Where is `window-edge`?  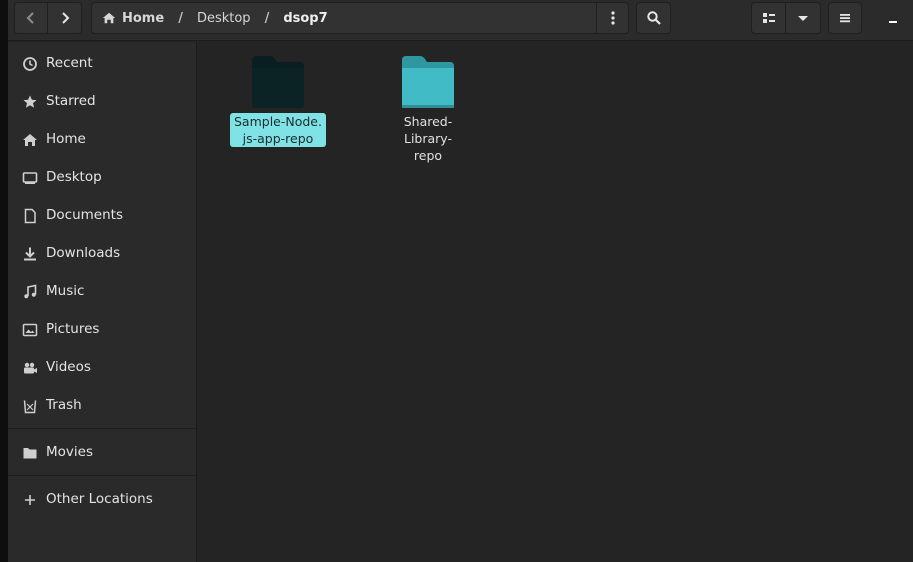
window-edge is located at coordinates (4, 281).